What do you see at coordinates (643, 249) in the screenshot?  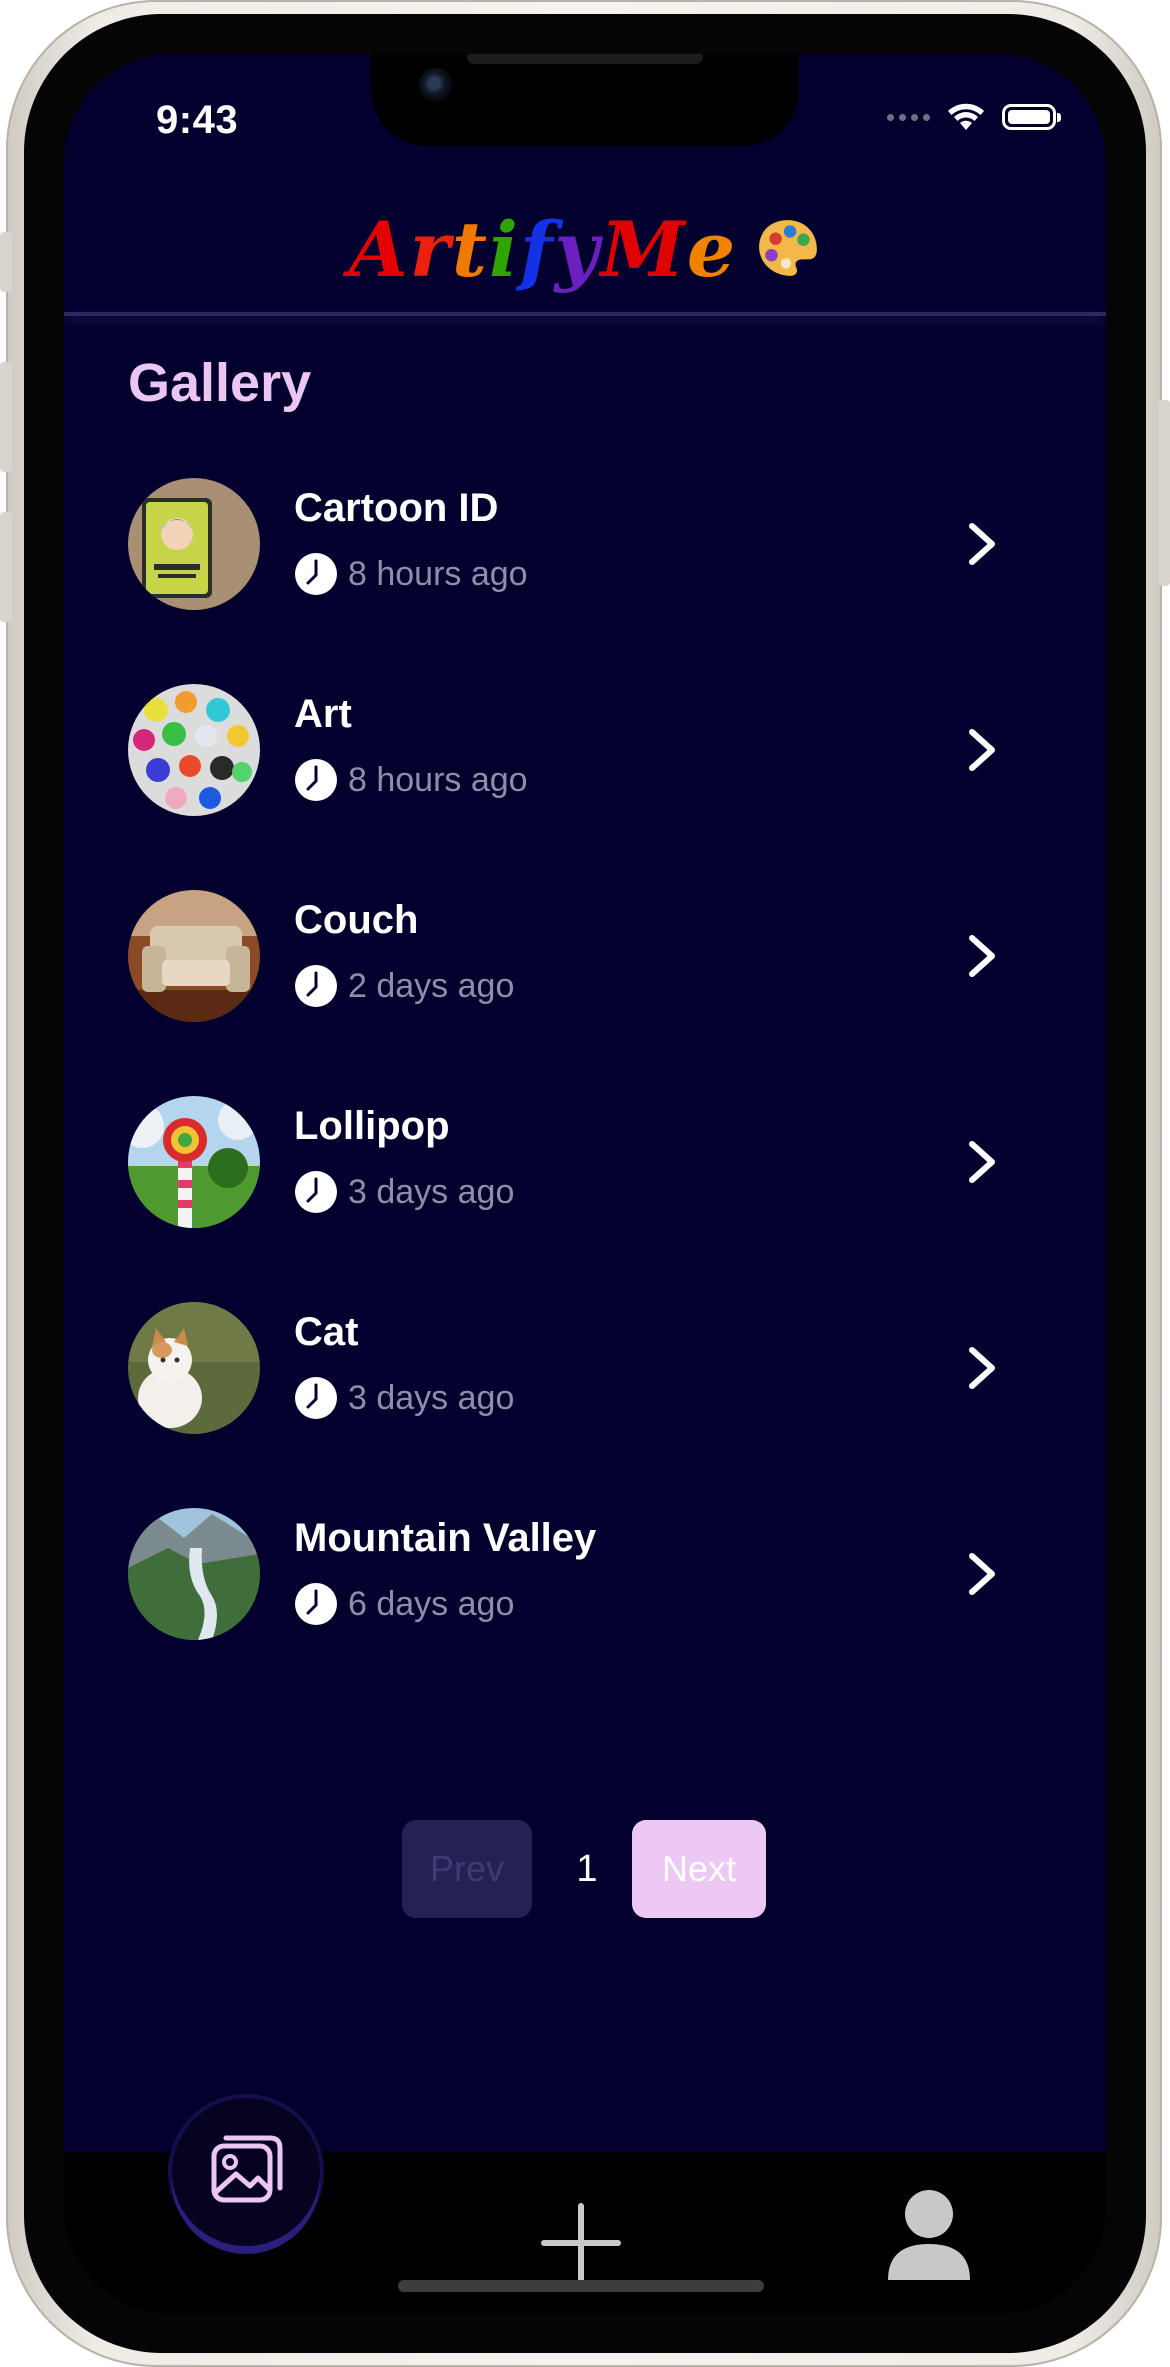 I see `logo-letter: M` at bounding box center [643, 249].